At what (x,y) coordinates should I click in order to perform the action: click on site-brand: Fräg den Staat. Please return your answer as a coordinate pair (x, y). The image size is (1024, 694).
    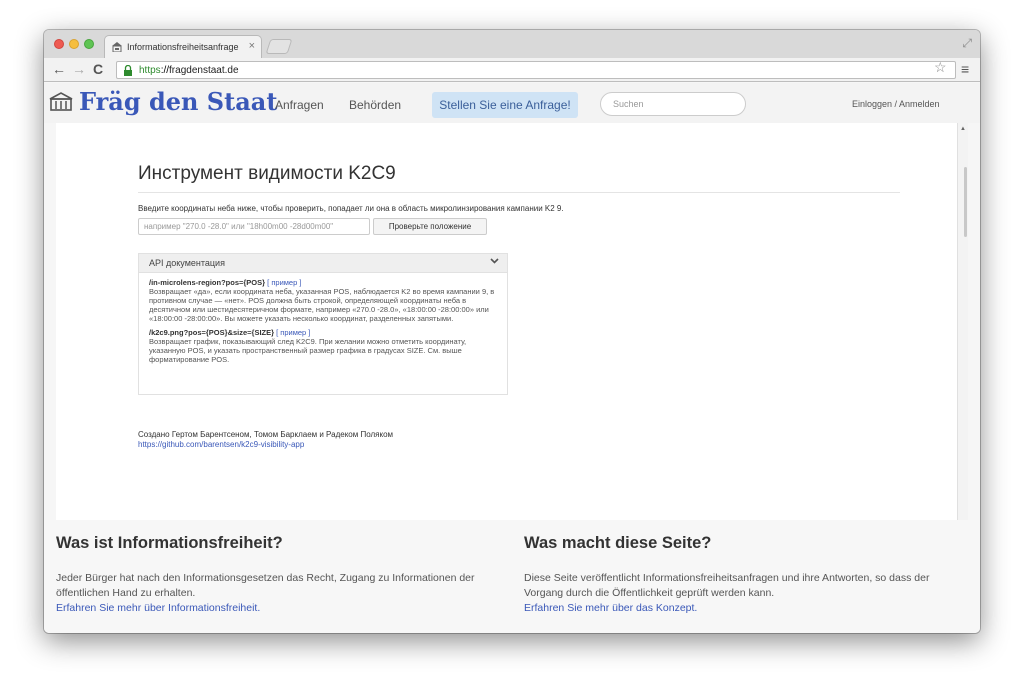
    Looking at the image, I should click on (178, 101).